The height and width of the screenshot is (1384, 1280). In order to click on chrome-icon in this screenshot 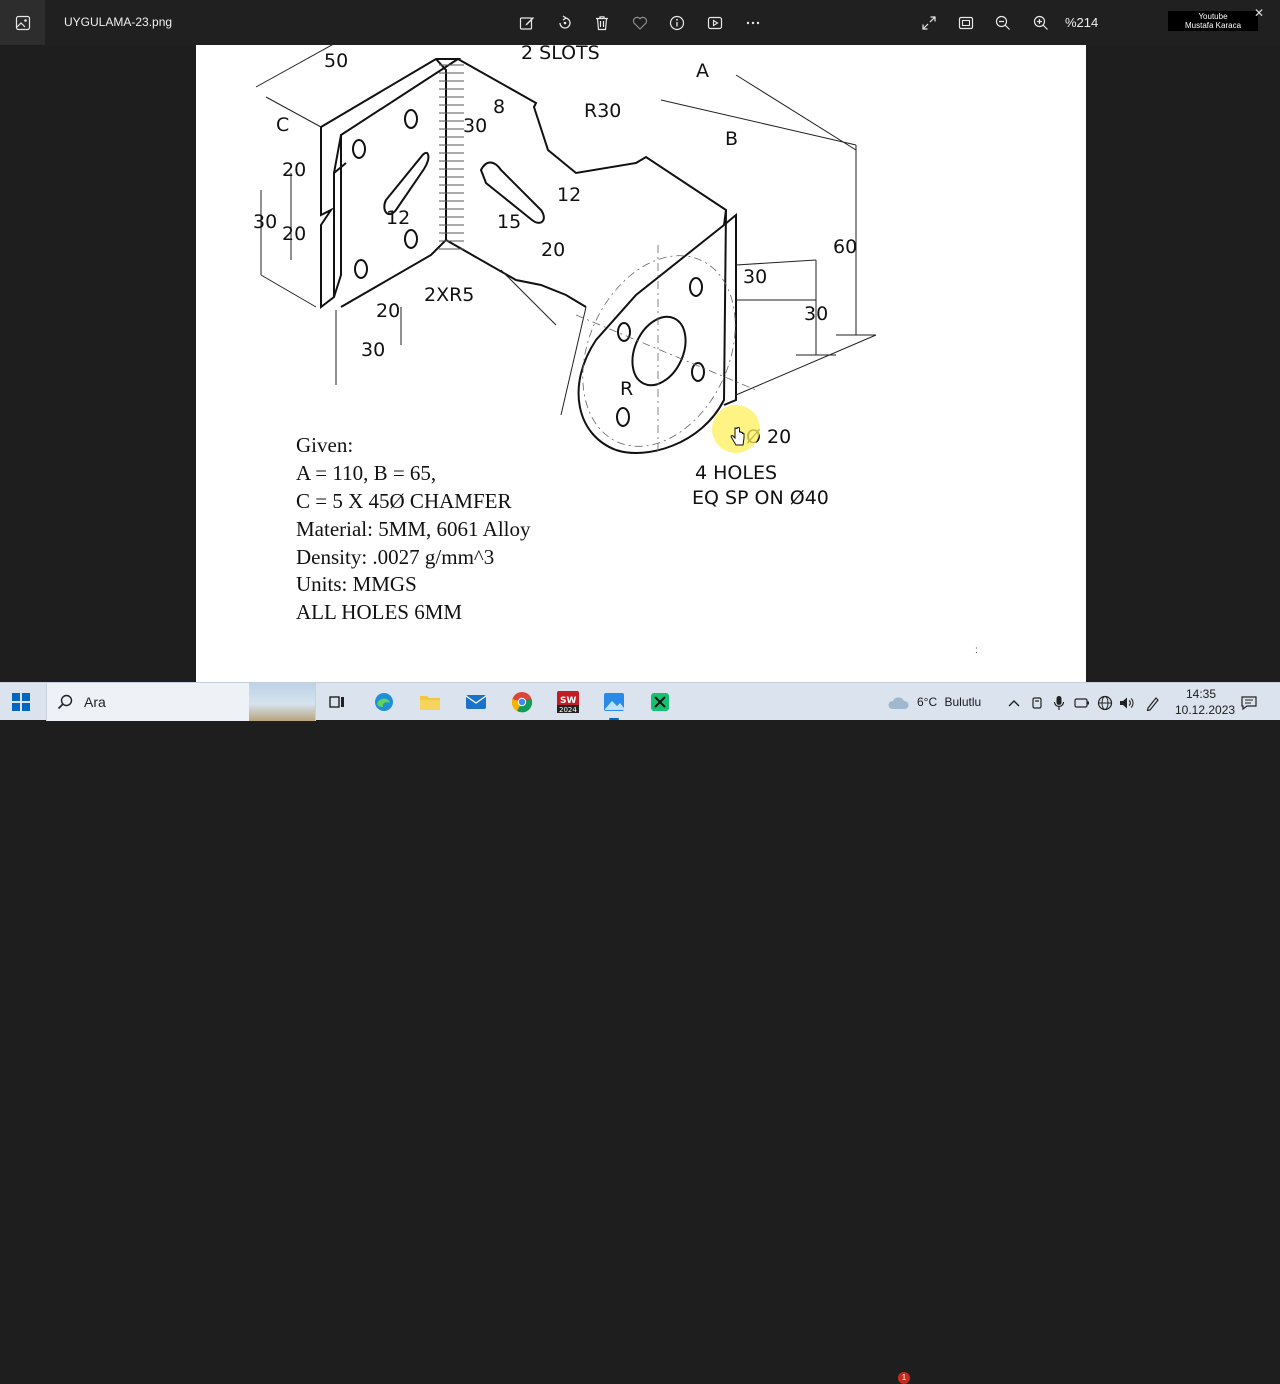, I will do `click(522, 702)`.